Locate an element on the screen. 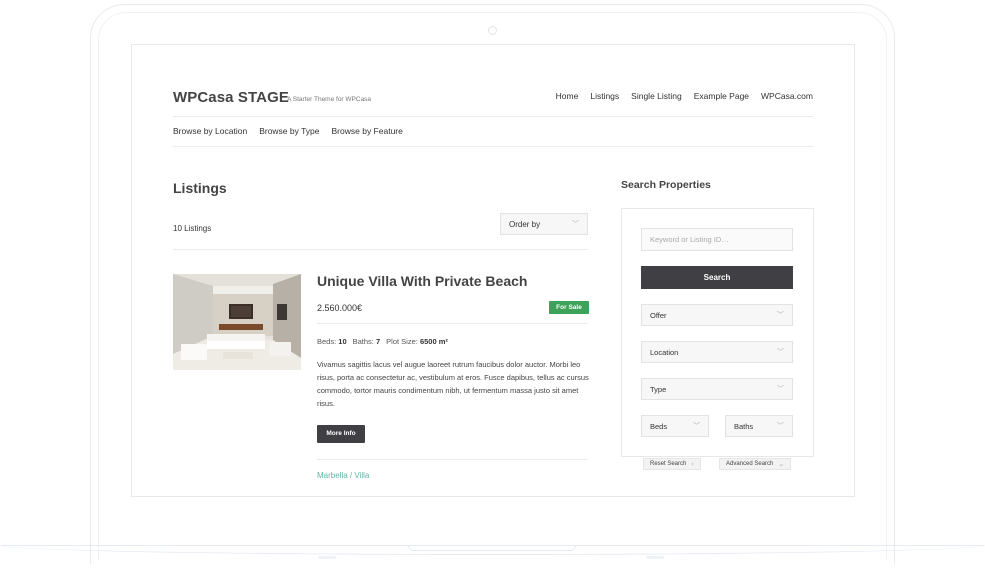 The image size is (985, 570). search-button: Search is located at coordinates (717, 277).